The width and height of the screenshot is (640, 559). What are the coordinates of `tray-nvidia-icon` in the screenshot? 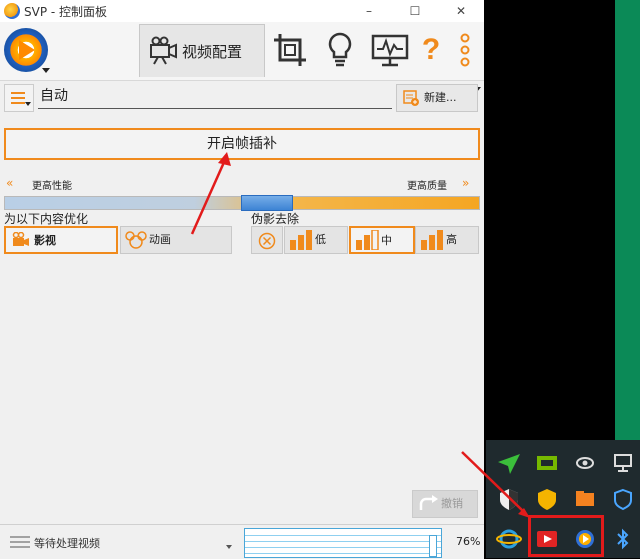 It's located at (547, 463).